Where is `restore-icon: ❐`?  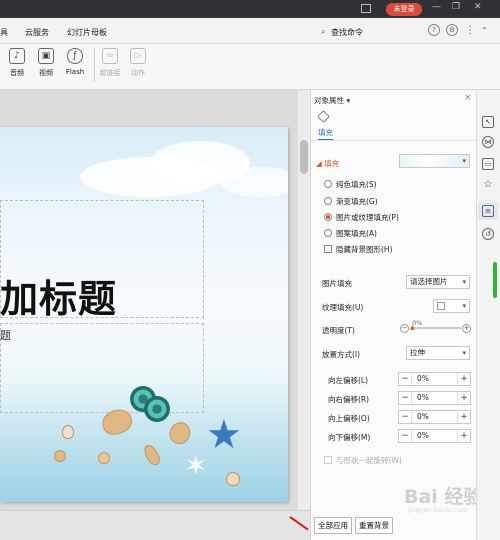
restore-icon: ❐ is located at coordinates (456, 7).